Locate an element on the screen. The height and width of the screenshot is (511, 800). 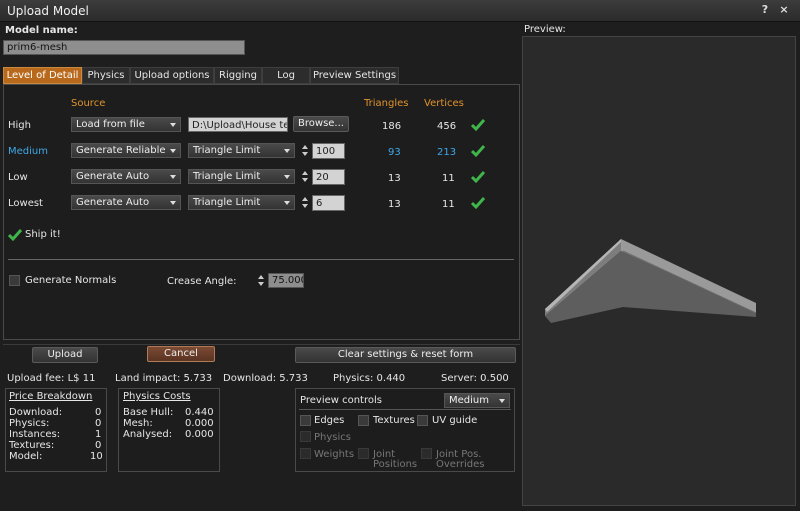
cancel-button: Cancel is located at coordinates (181, 354).